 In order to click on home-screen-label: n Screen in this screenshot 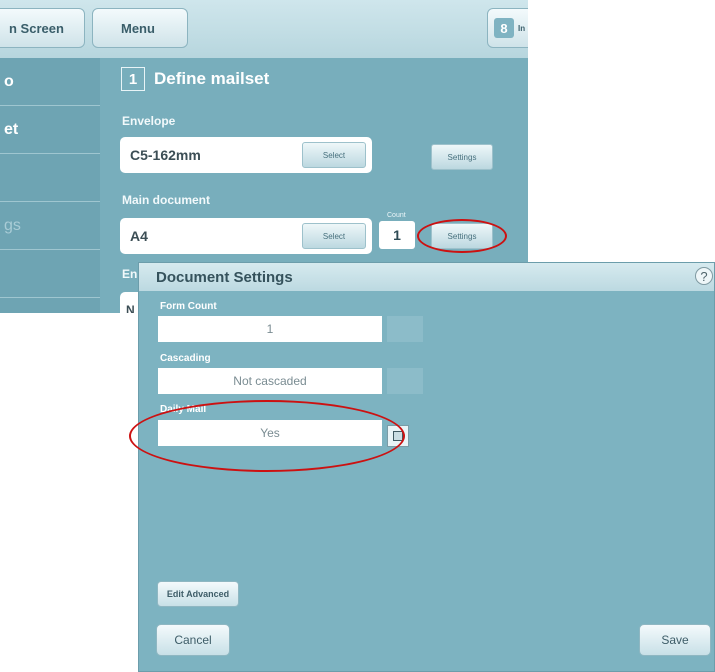, I will do `click(36, 28)`.